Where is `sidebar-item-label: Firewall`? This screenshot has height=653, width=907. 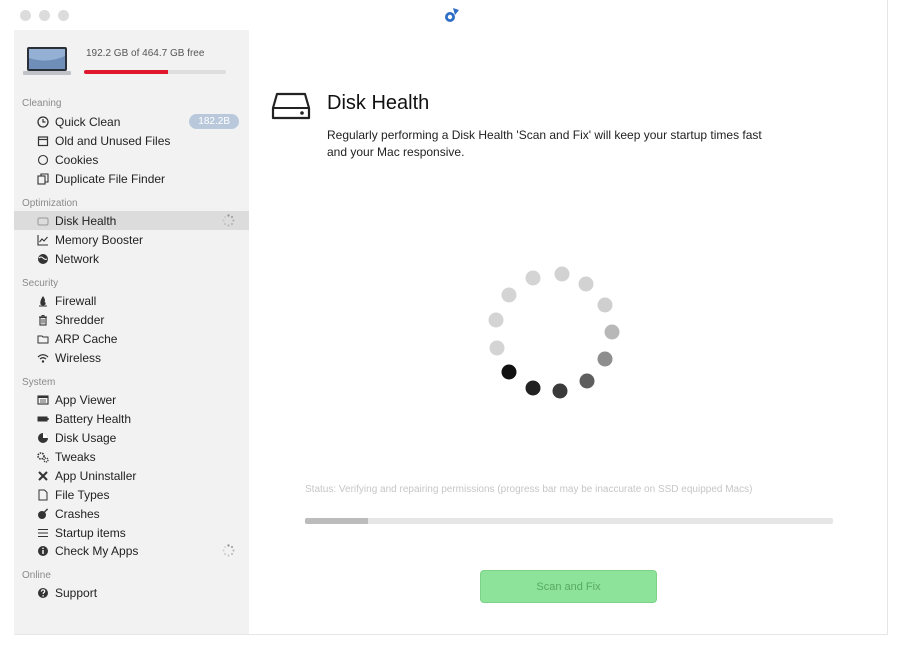 sidebar-item-label: Firewall is located at coordinates (76, 300).